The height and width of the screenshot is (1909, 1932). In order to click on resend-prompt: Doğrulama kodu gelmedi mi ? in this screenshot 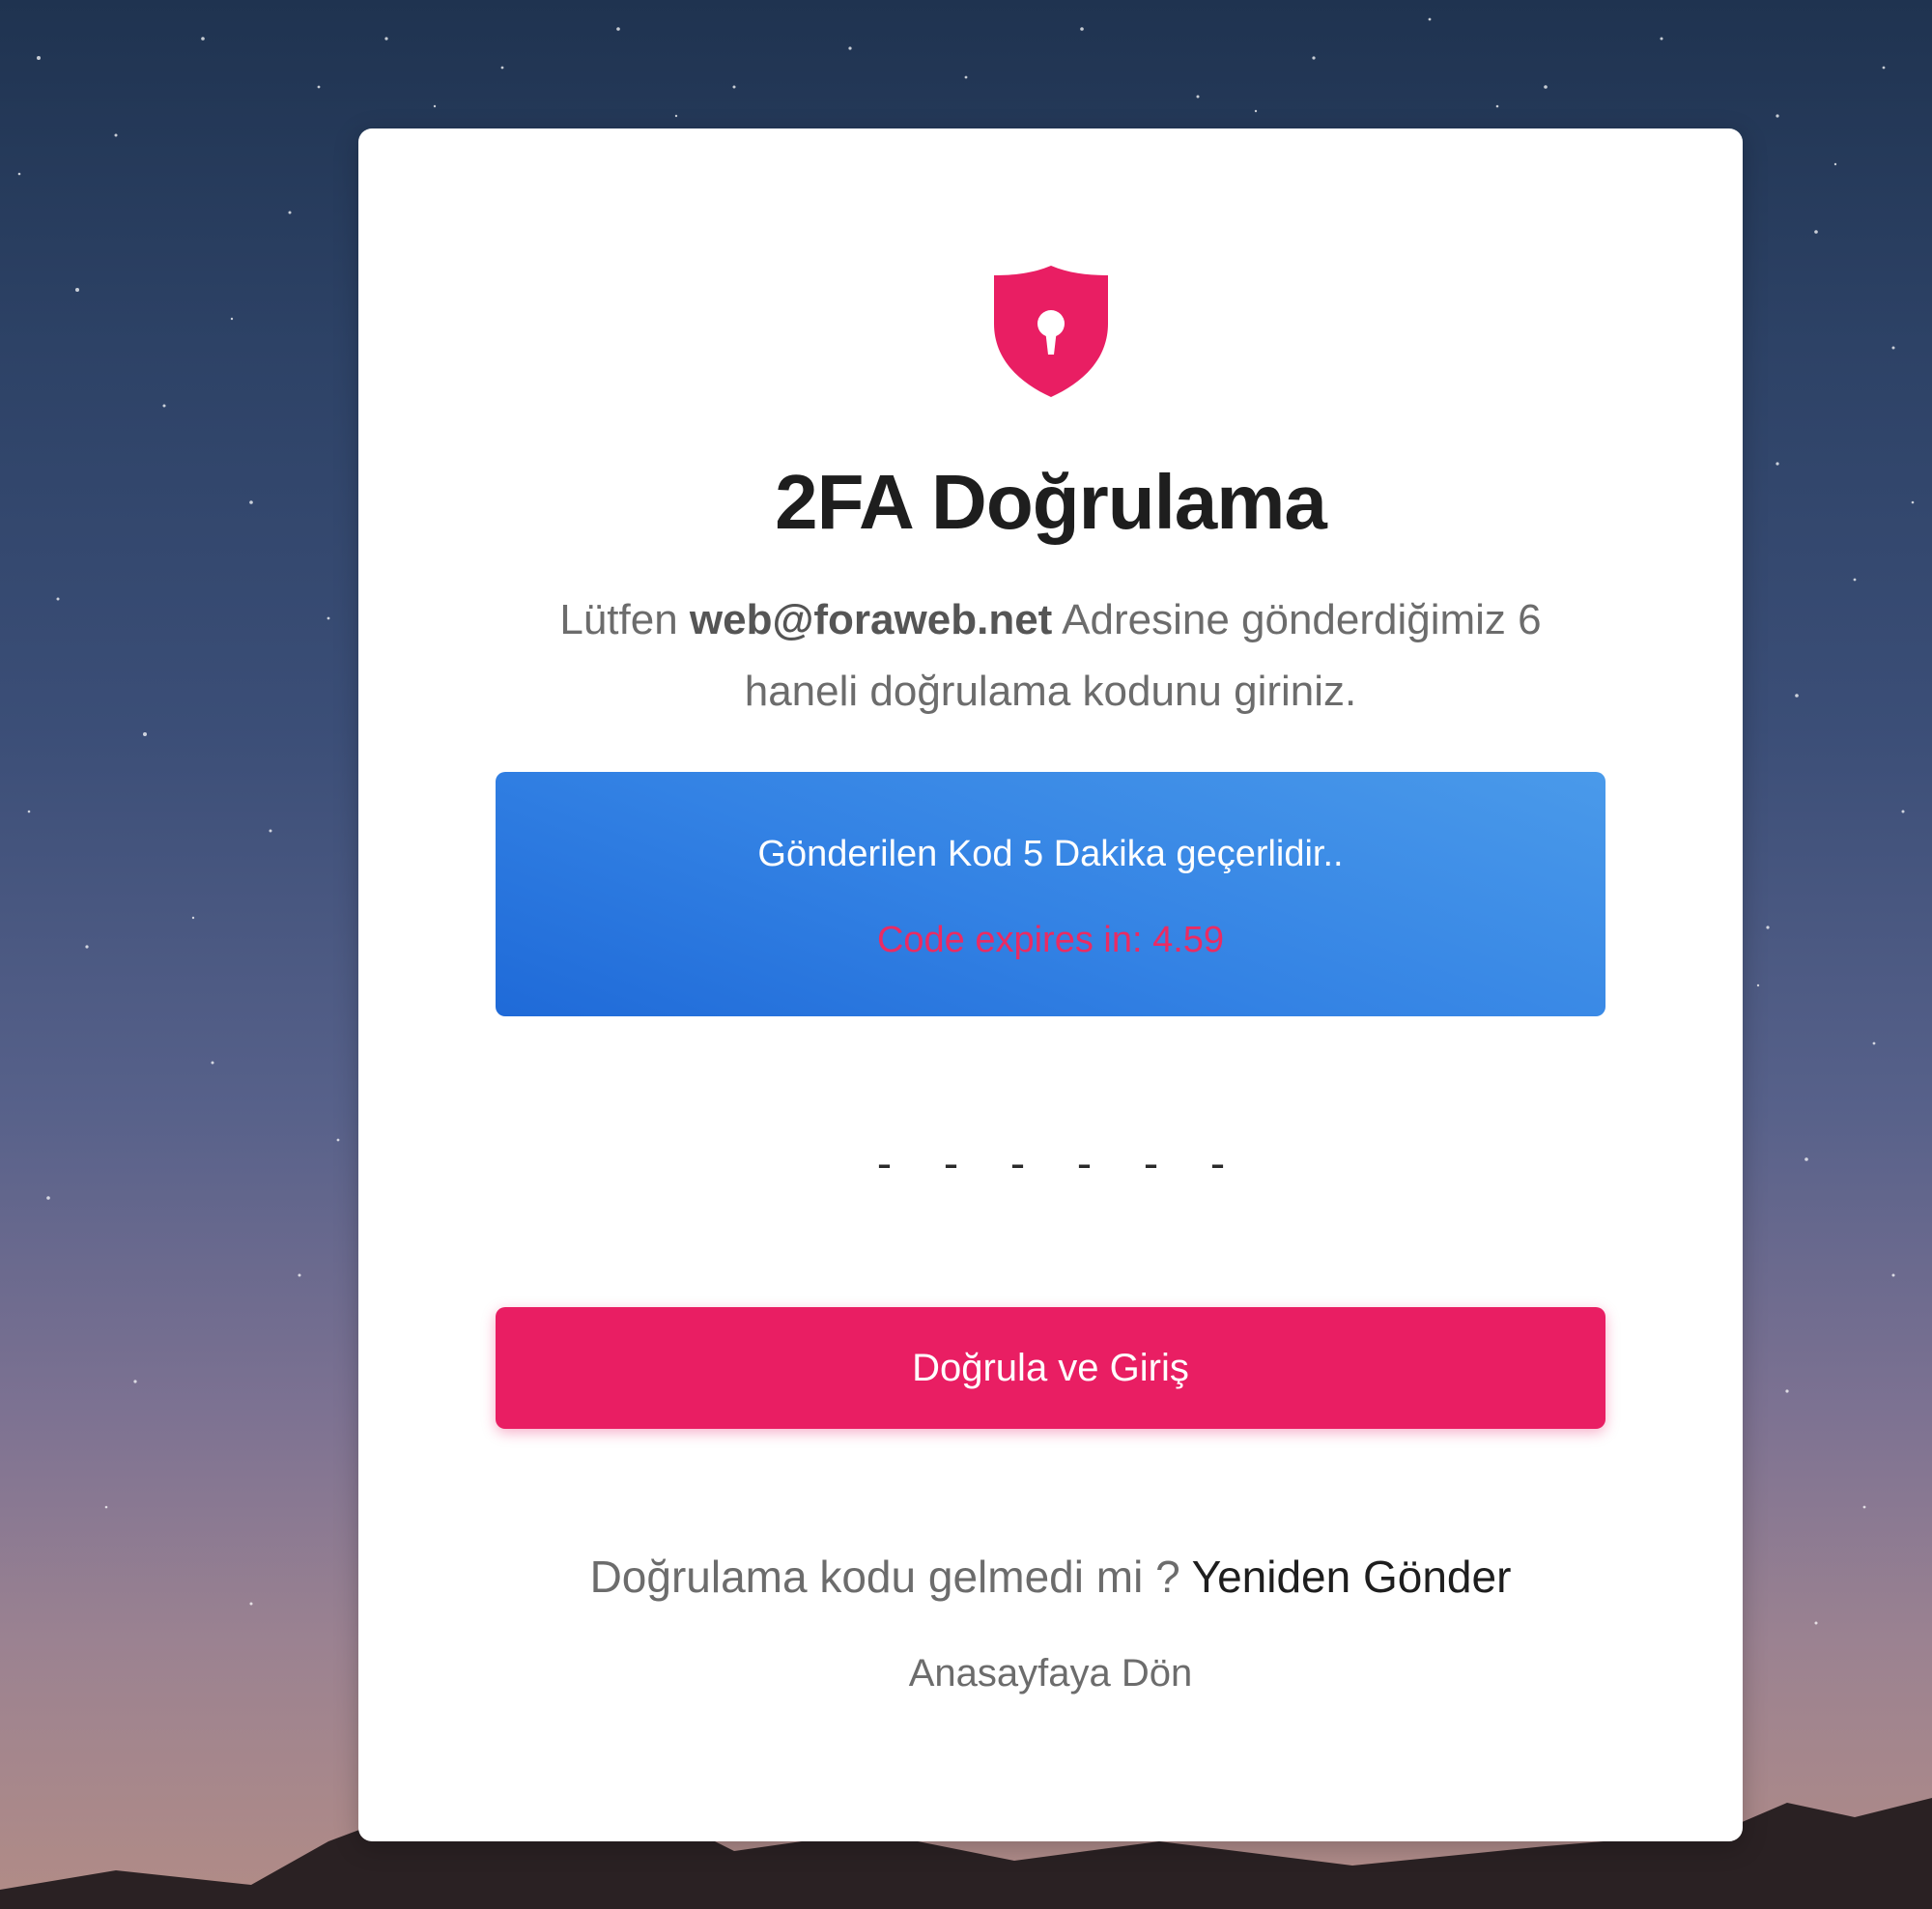, I will do `click(890, 1577)`.